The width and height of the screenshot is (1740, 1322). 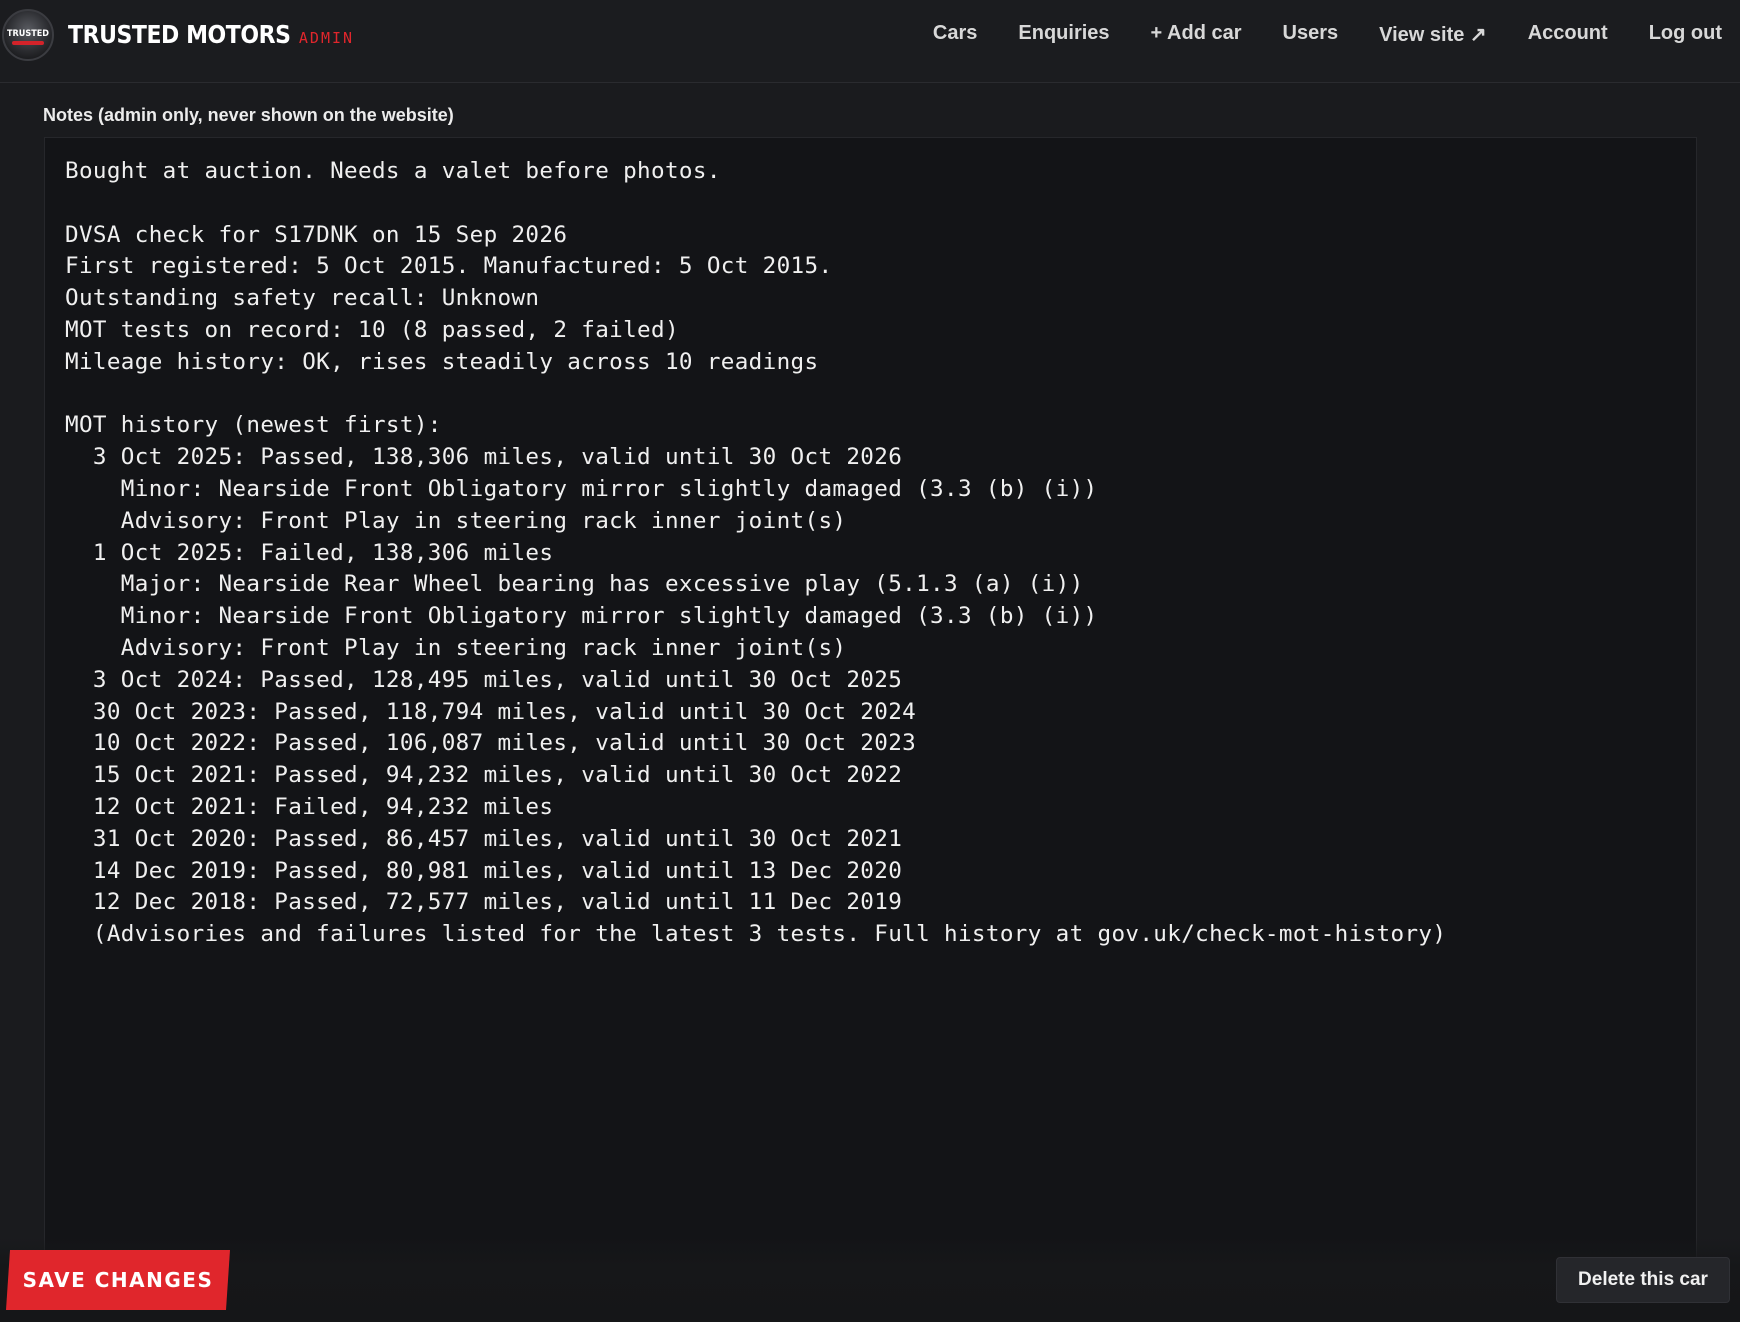 I want to click on save-changes-button: SAVE CHANGES, so click(x=118, y=1280).